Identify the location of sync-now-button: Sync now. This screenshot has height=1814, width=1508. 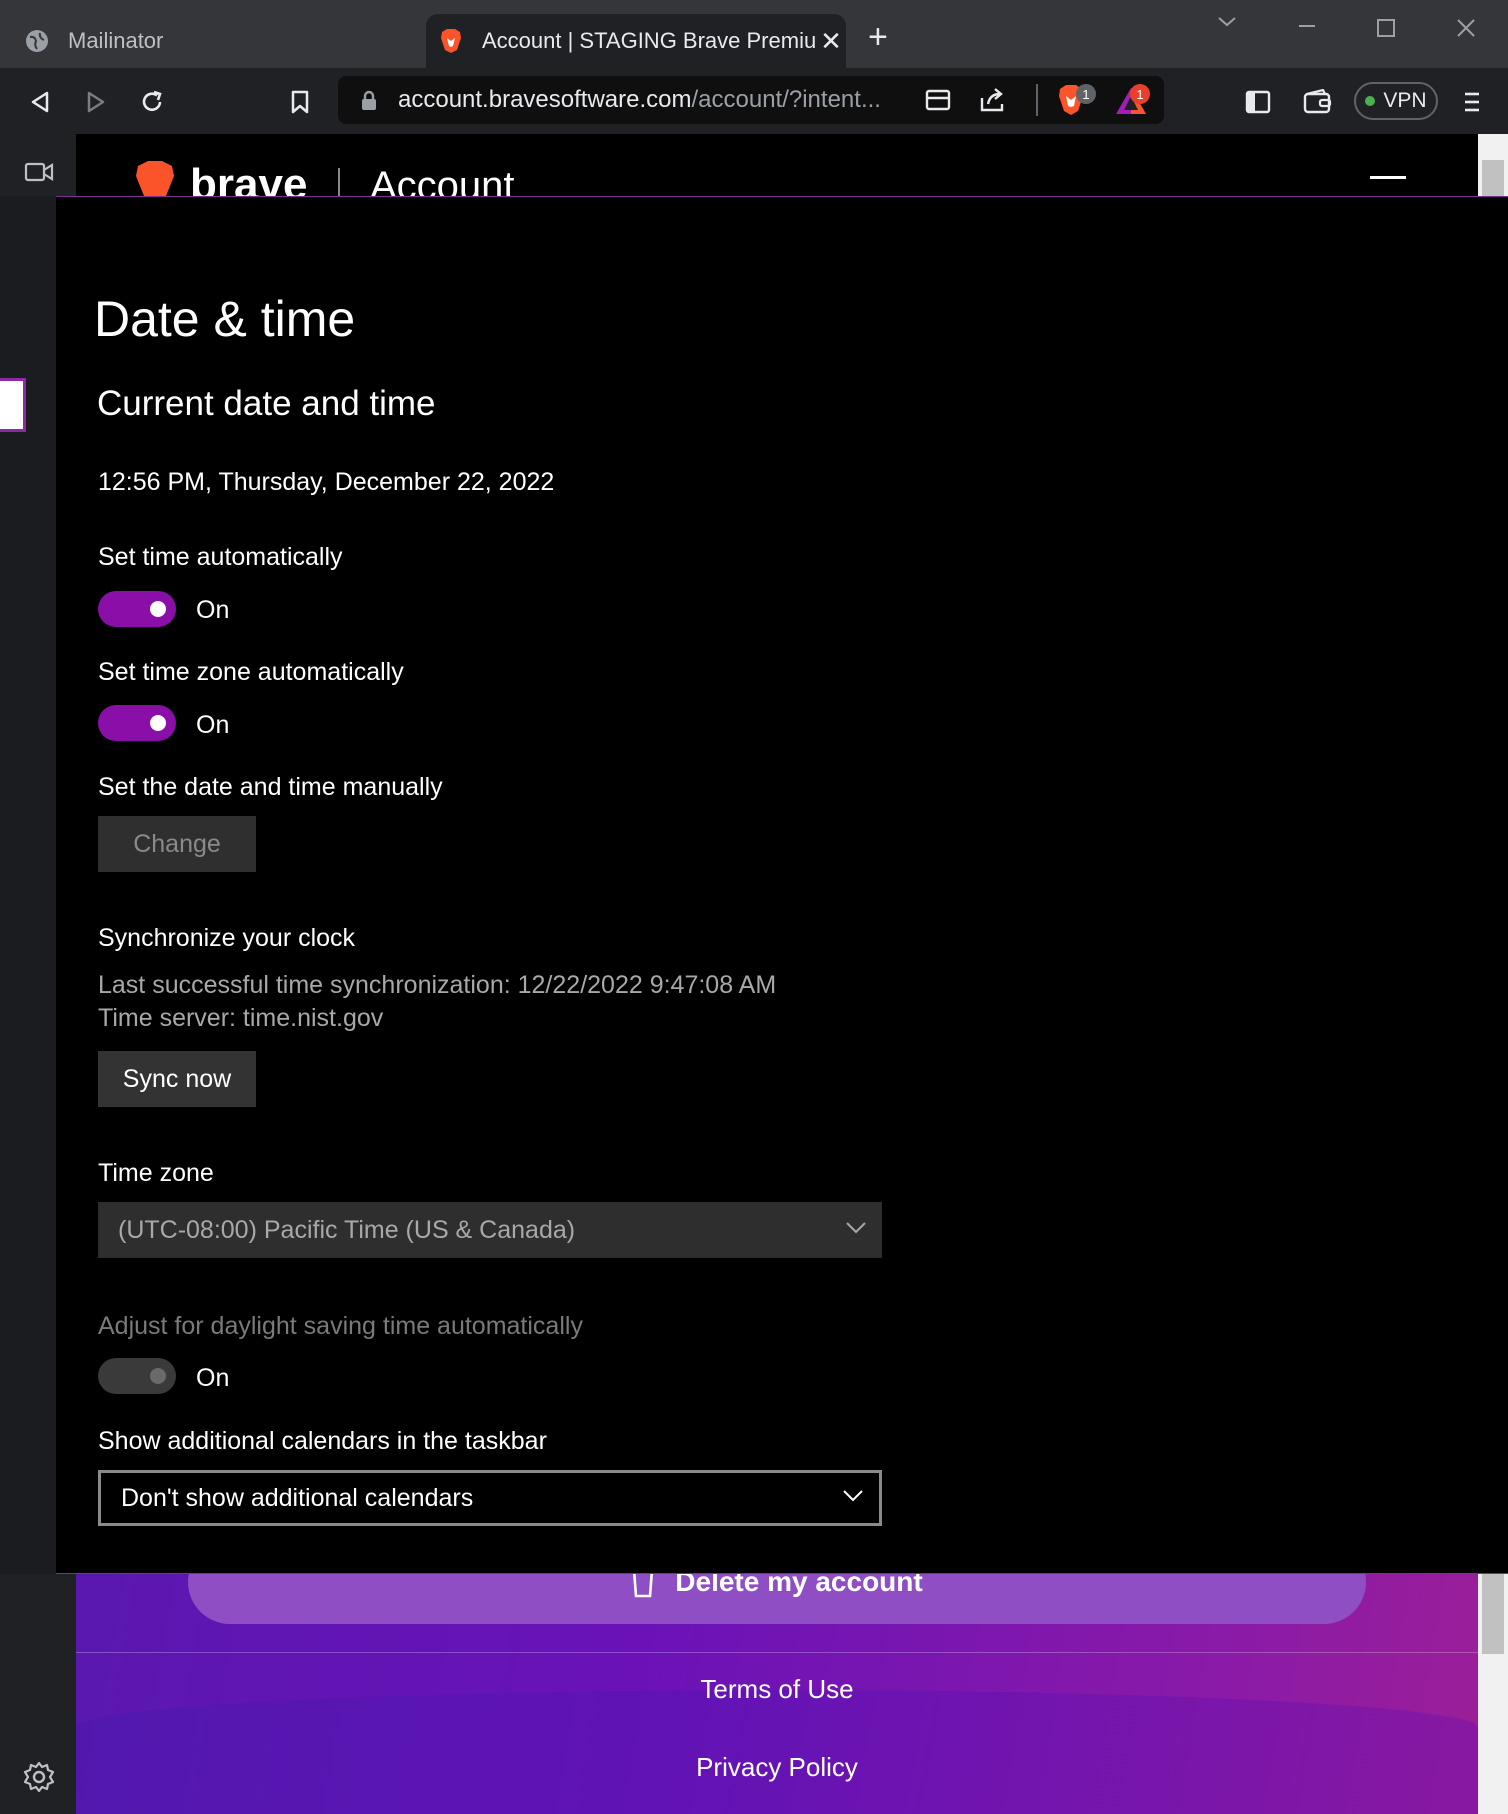
(177, 1079).